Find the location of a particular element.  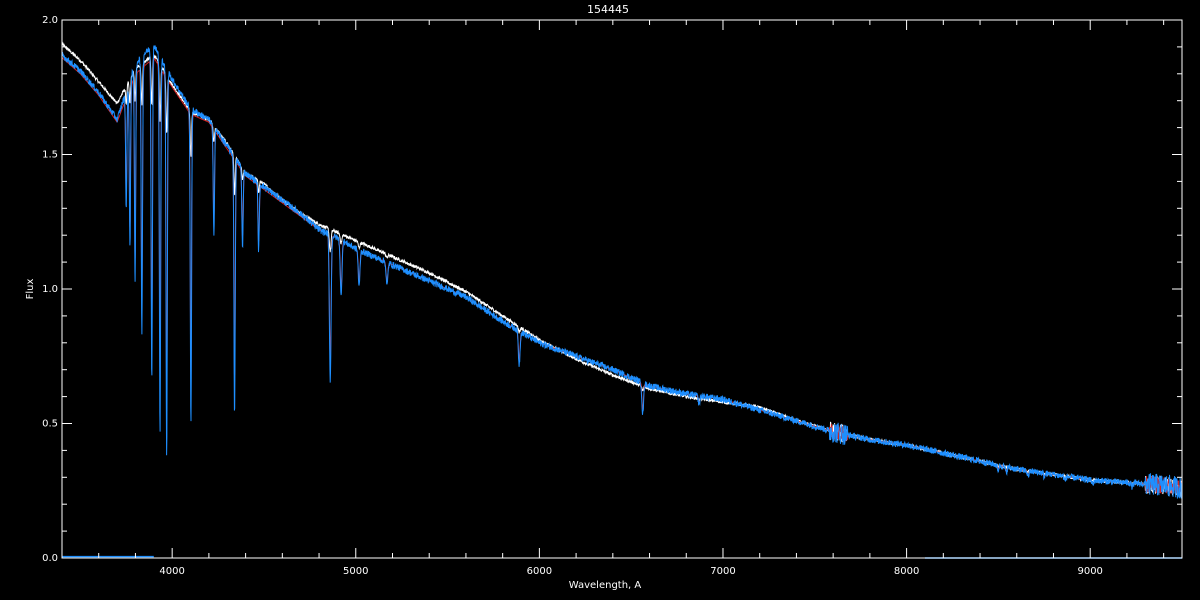

y-tick-label: 1.0 is located at coordinates (50, 289).